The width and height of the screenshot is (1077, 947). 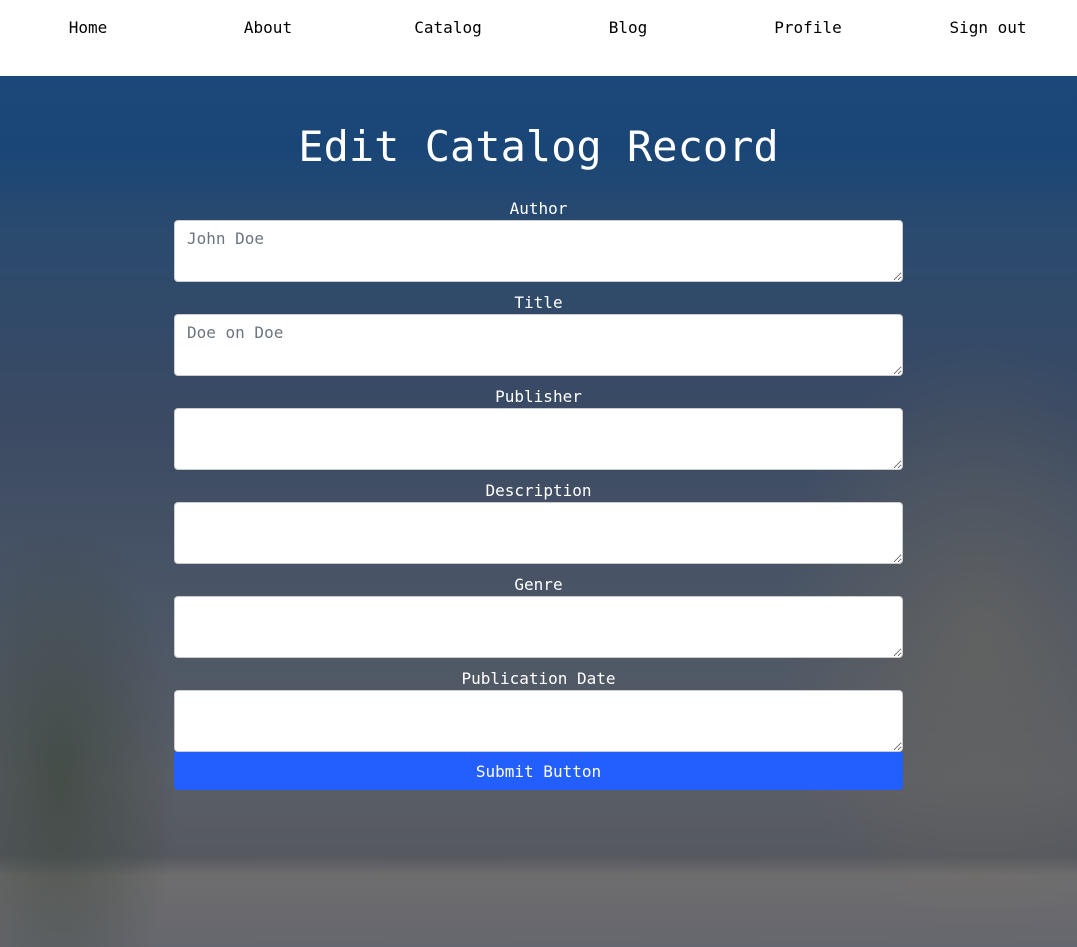 What do you see at coordinates (808, 27) in the screenshot?
I see `nav-profile: Profile` at bounding box center [808, 27].